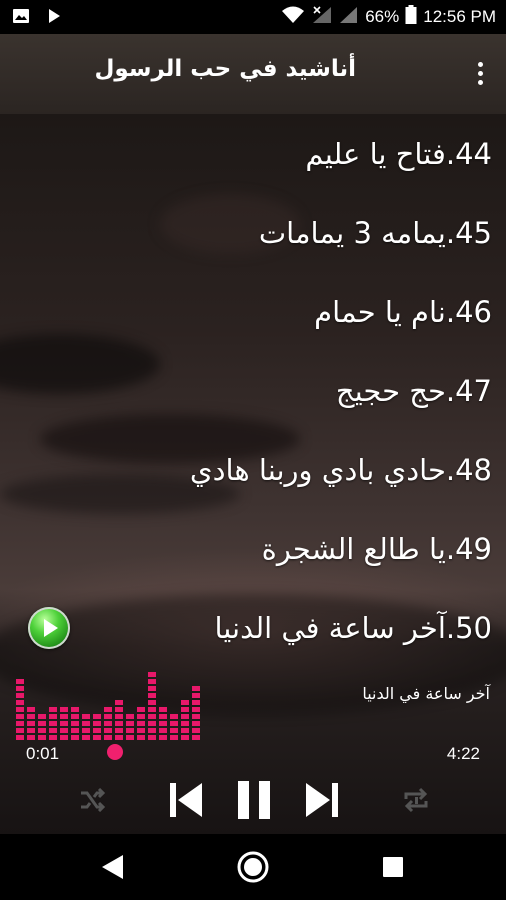 The height and width of the screenshot is (900, 506). I want to click on skip-previous-icon, so click(186, 800).